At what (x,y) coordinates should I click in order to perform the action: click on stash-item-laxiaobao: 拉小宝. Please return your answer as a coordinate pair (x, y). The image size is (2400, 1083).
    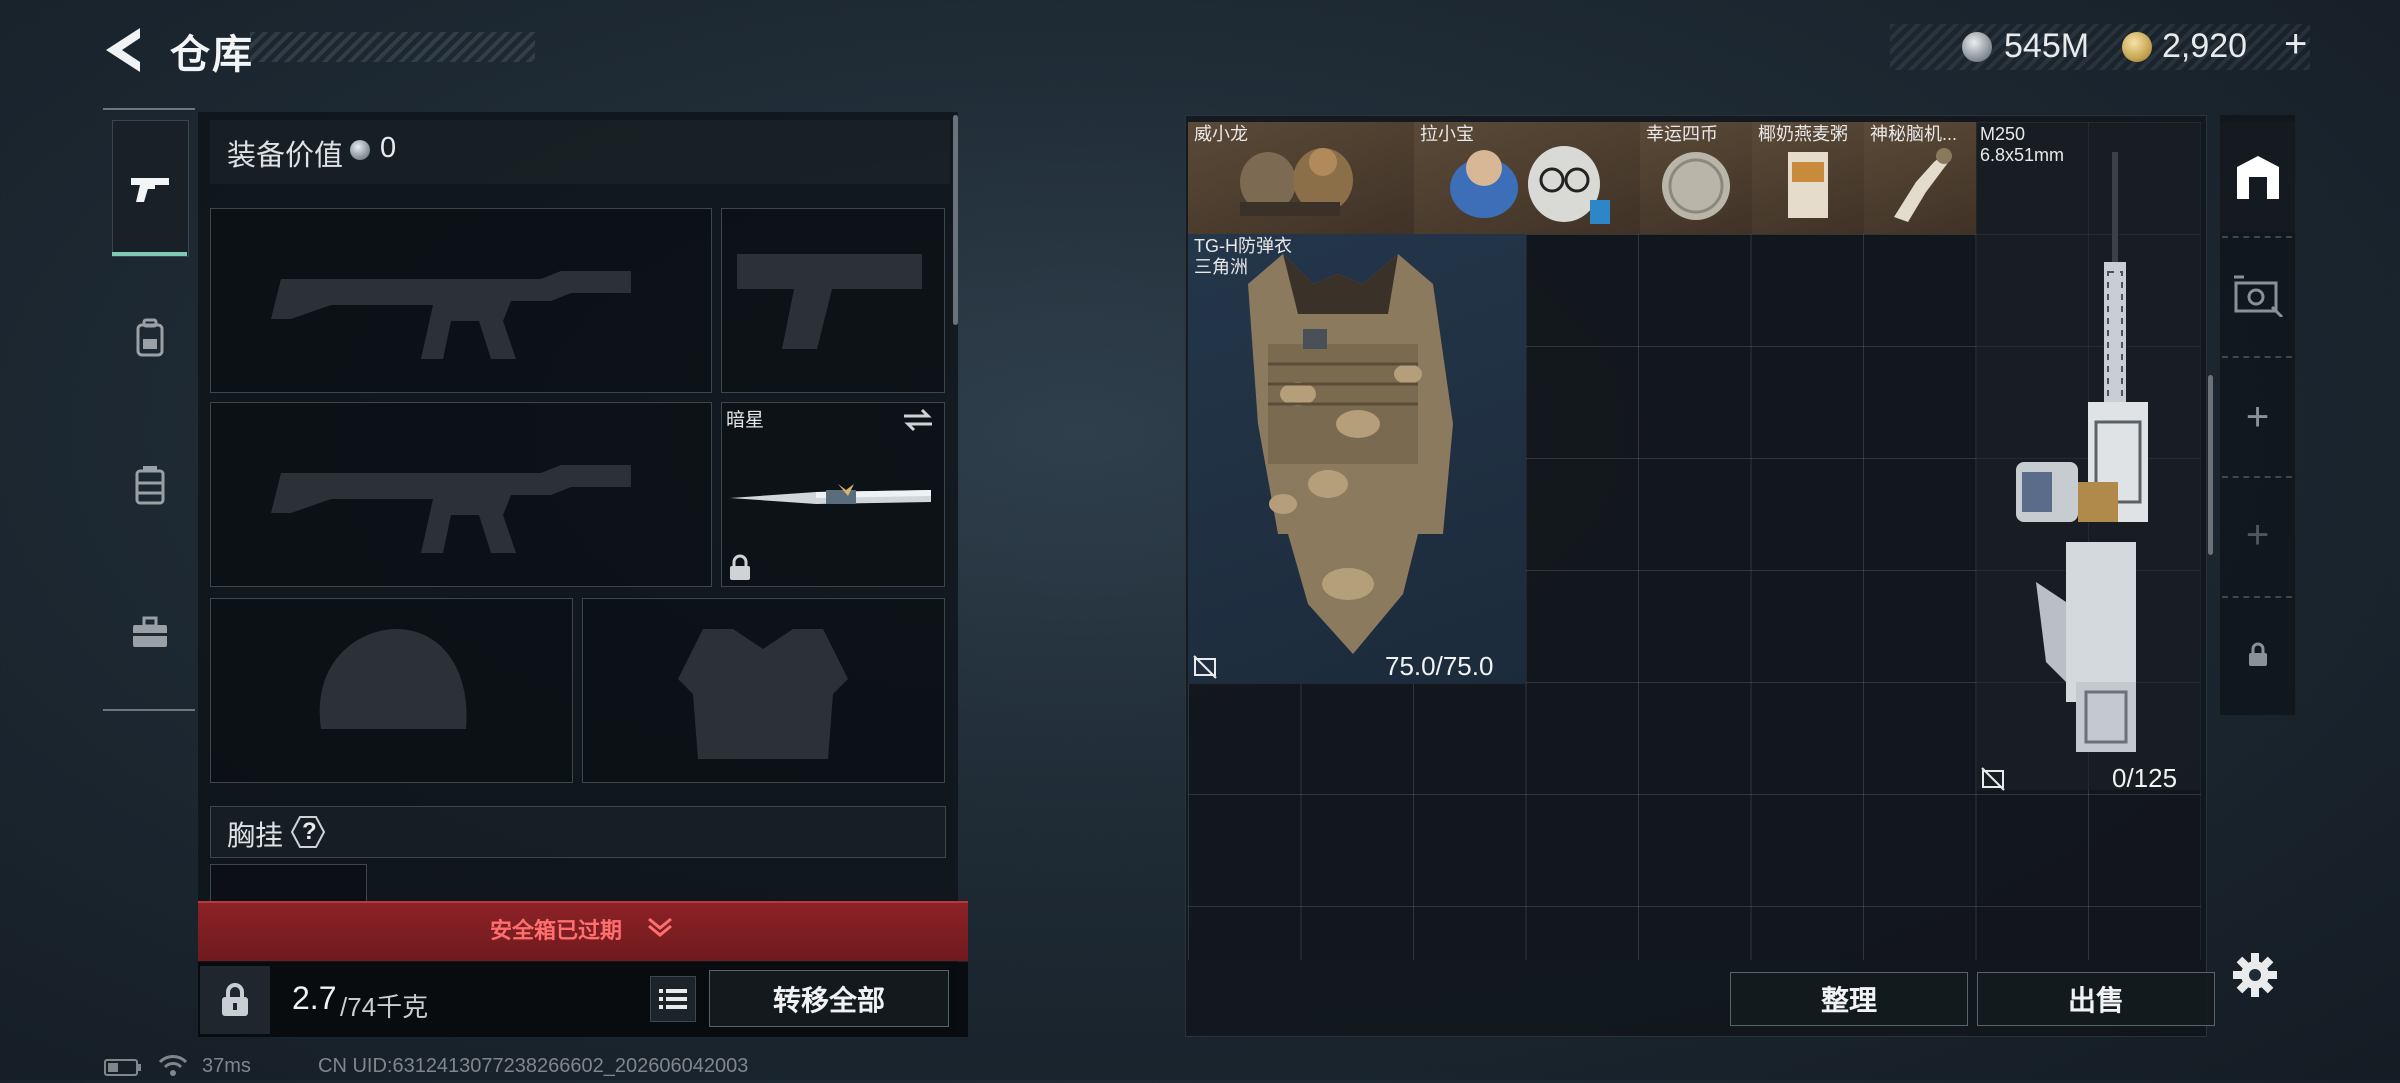
    Looking at the image, I should click on (1527, 178).